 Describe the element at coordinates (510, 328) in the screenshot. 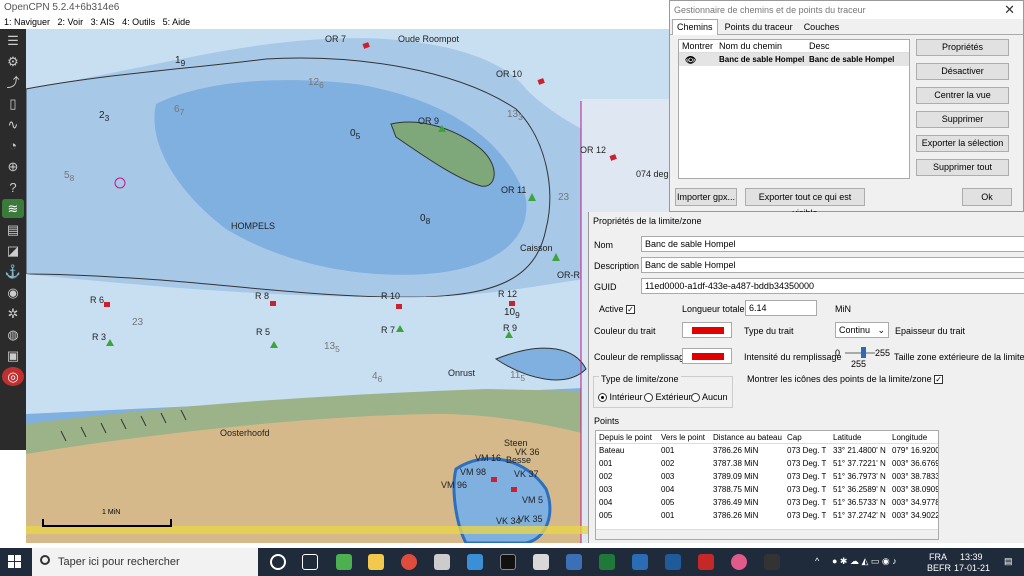

I see `buoy-label: R 9` at that location.